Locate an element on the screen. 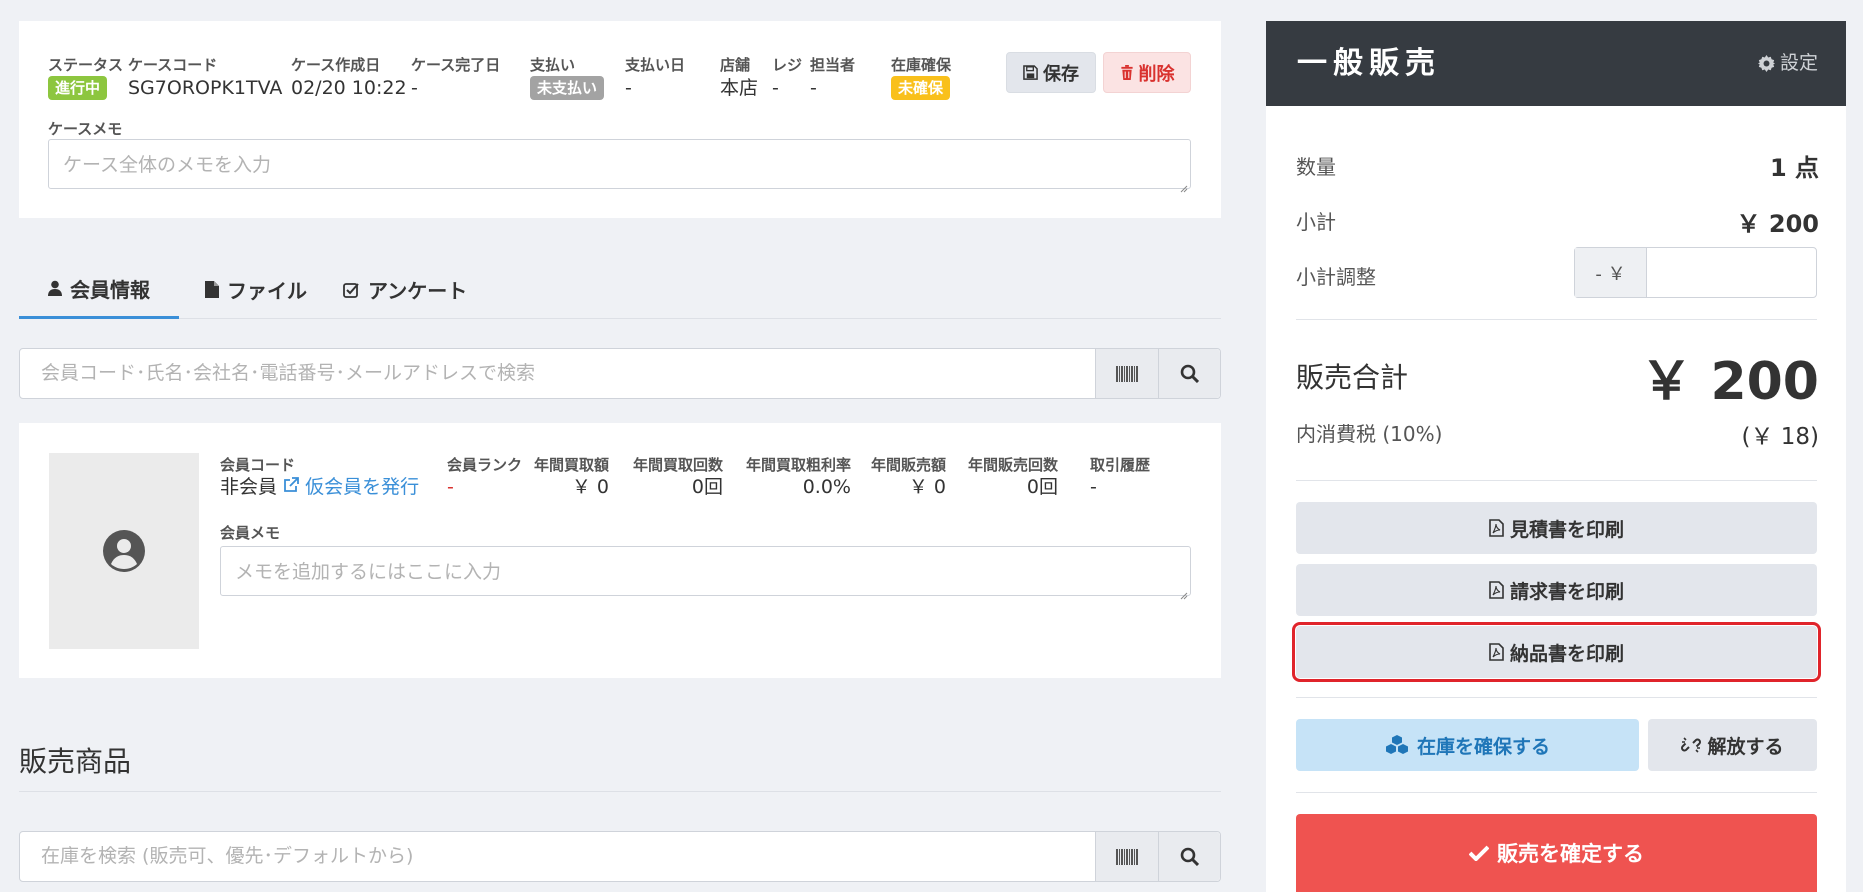 The height and width of the screenshot is (892, 1863). status-field: ステータス 進行中 is located at coordinates (85, 78).